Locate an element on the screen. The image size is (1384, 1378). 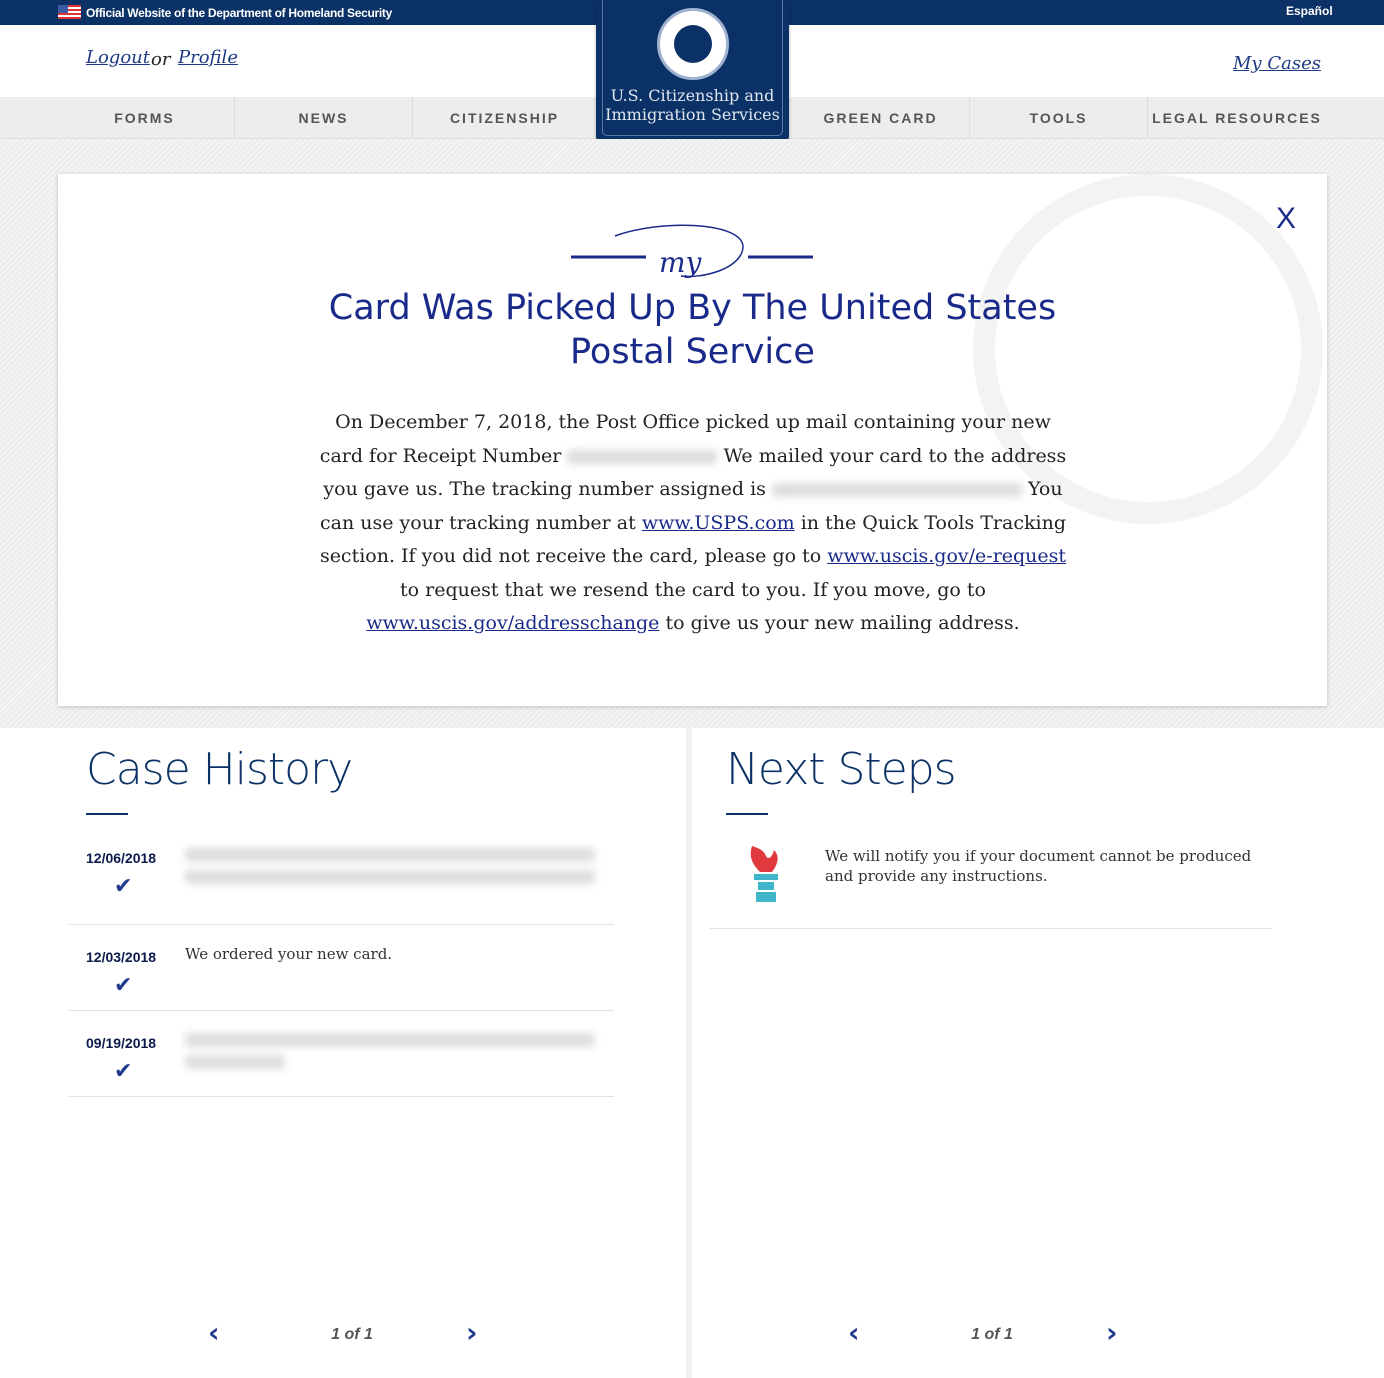
my-cases-link: My Cases is located at coordinates (1277, 63).